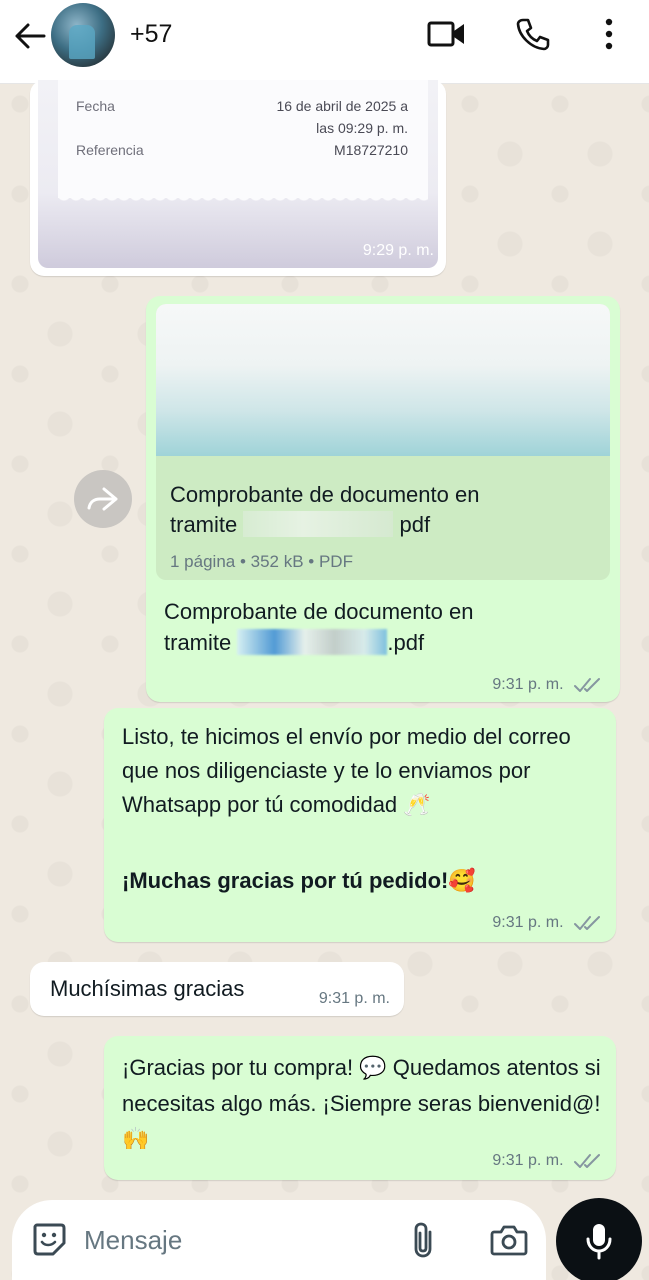 The image size is (649, 1280). I want to click on more-vert-icon, so click(609, 34).